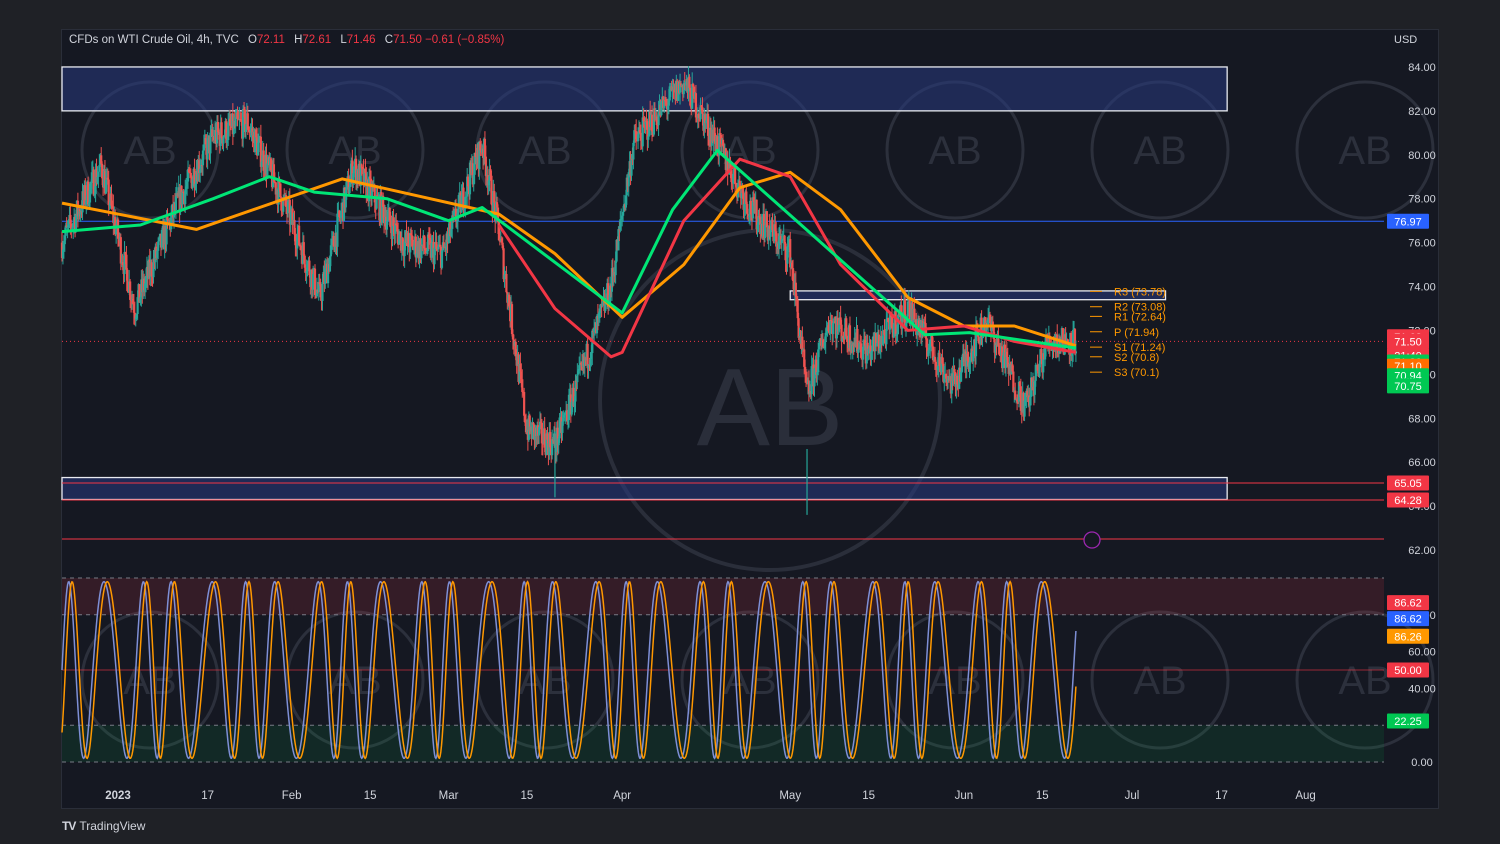 The height and width of the screenshot is (844, 1500). I want to click on price-axis-tick: 62.00, so click(1422, 551).